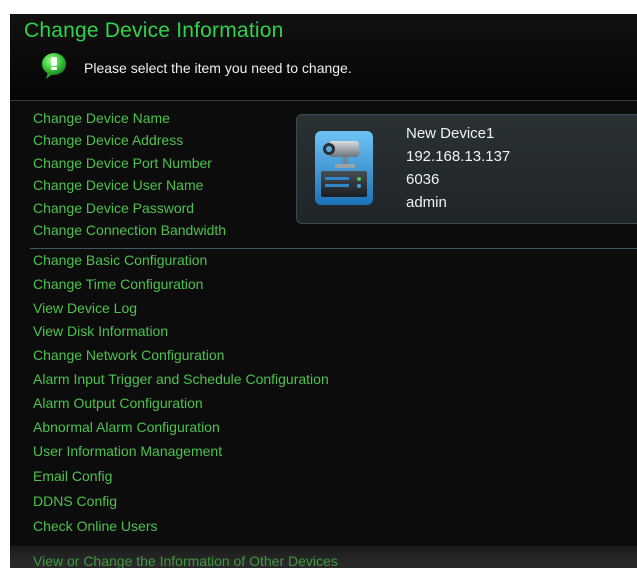 This screenshot has height=568, width=637. I want to click on menu-item-change-time-configuration: Change Time Configuration, so click(118, 284).